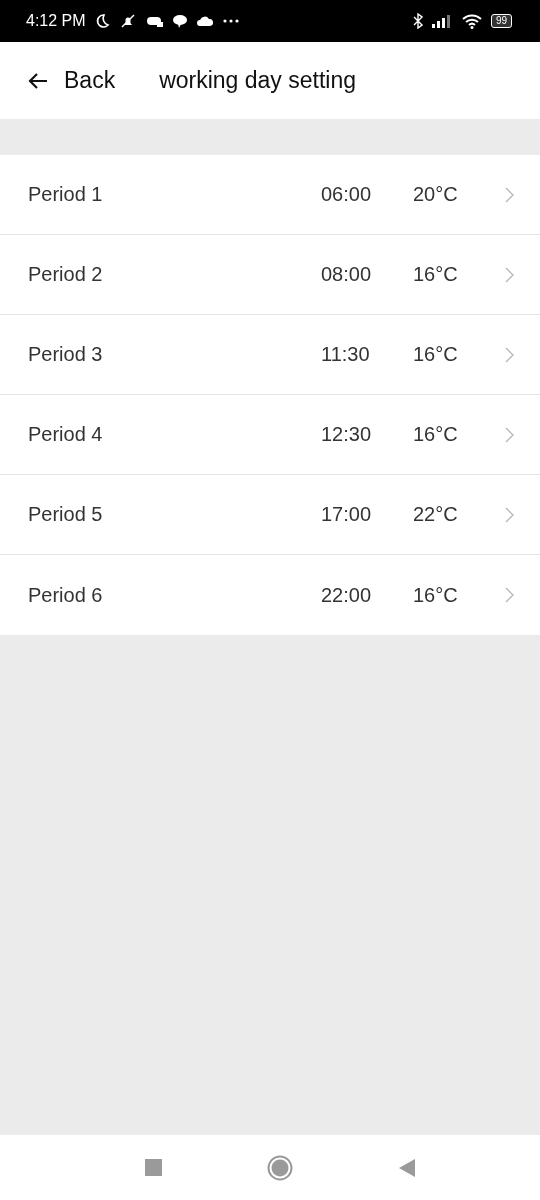 The width and height of the screenshot is (540, 1200). Describe the element at coordinates (204, 21) in the screenshot. I see `cloud-icon` at that location.